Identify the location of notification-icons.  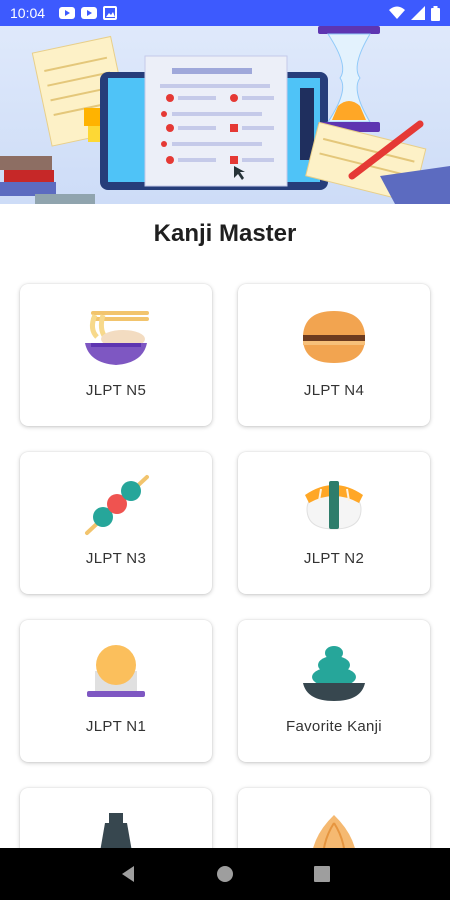
(88, 13).